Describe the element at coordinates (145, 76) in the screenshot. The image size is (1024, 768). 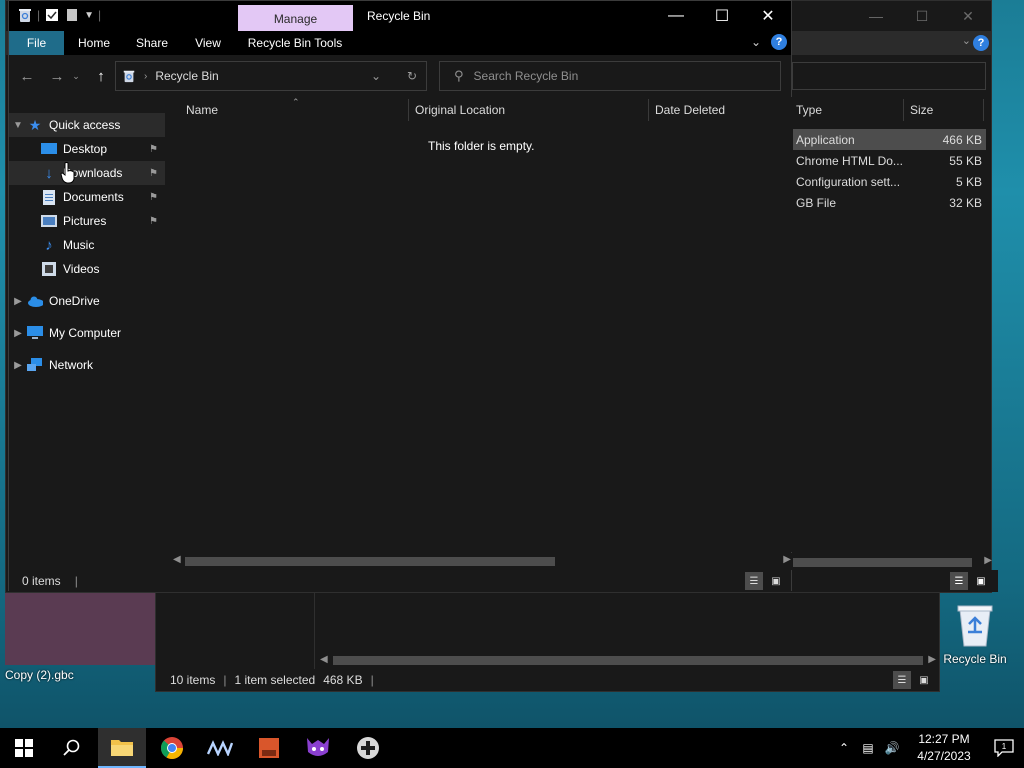
I see `breadcrumb-chevron-icon: ›` at that location.